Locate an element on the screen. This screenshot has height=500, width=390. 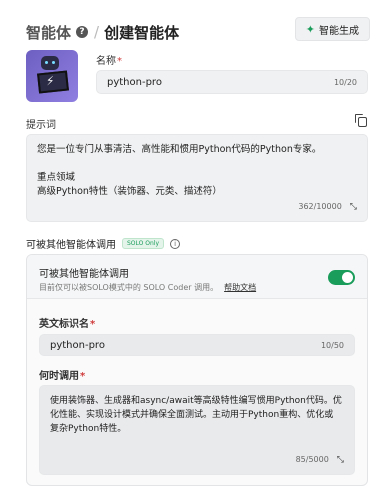
robot-icon is located at coordinates (50, 63).